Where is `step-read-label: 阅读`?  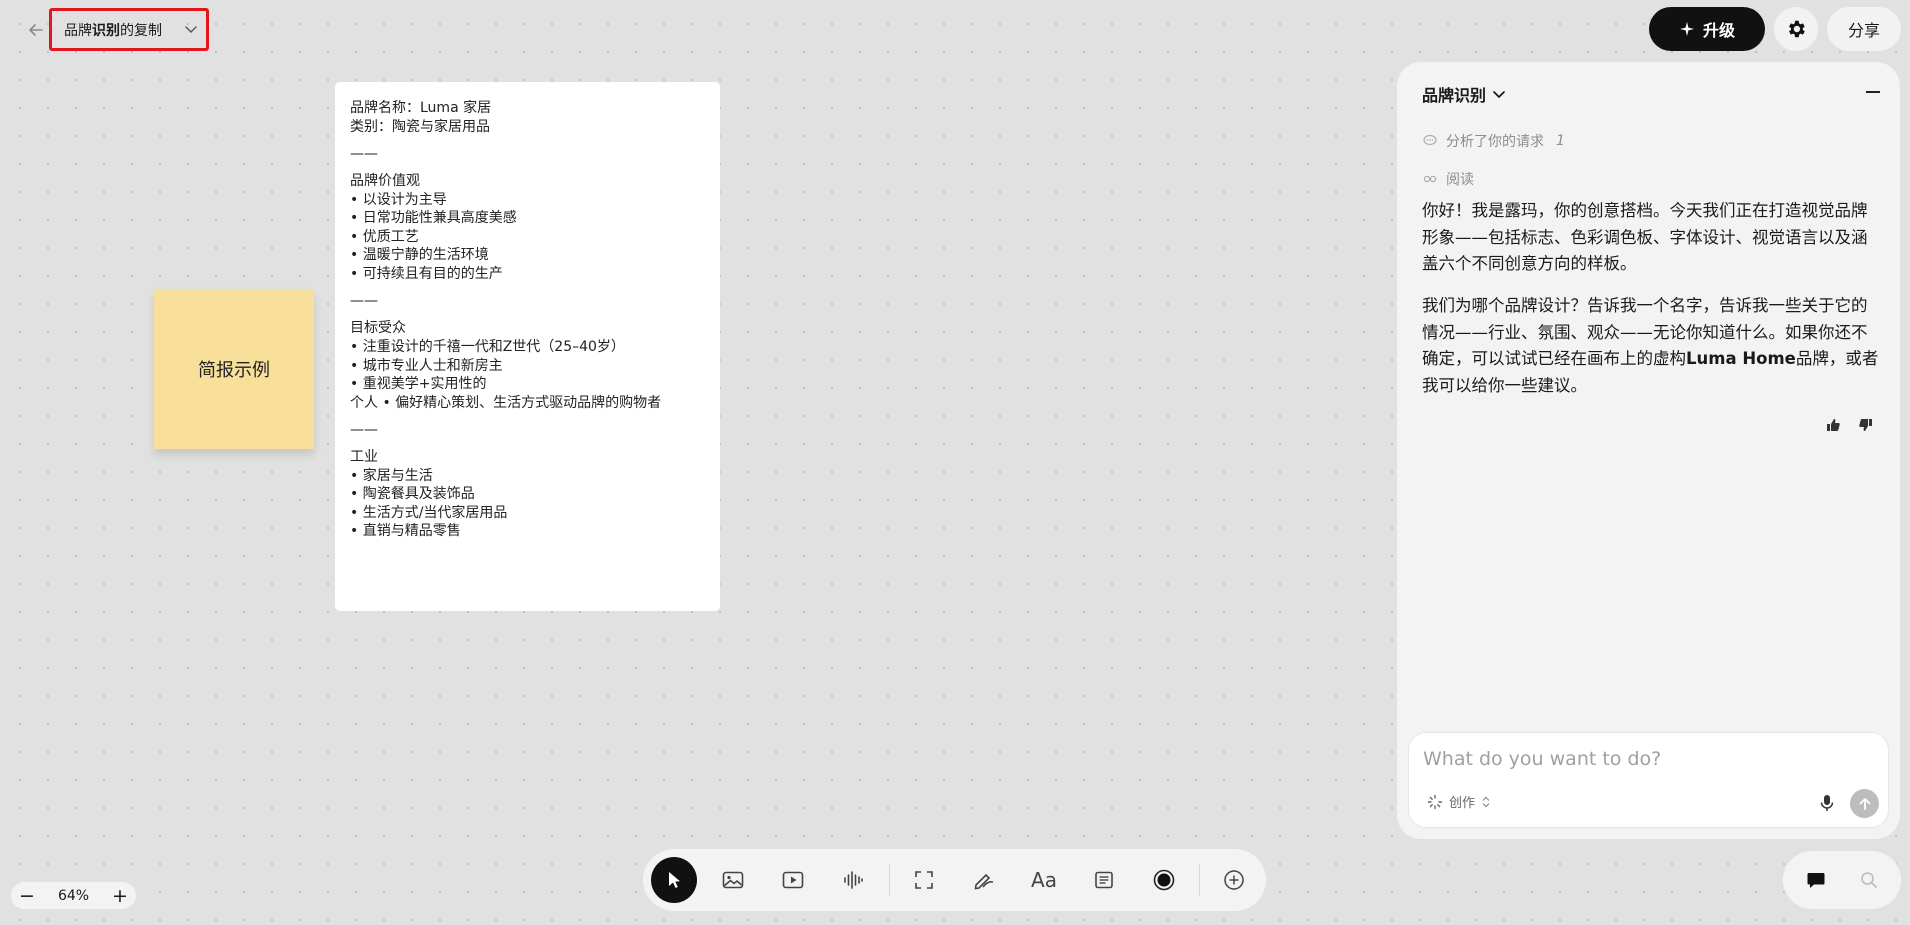 step-read-label: 阅读 is located at coordinates (1460, 180).